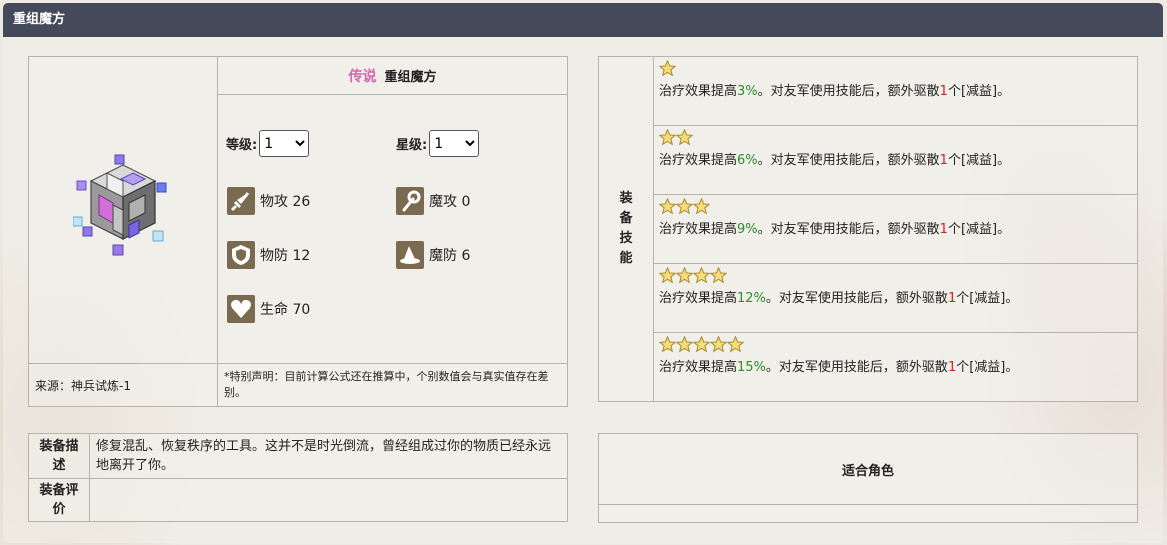  I want to click on staff-icon, so click(410, 201).